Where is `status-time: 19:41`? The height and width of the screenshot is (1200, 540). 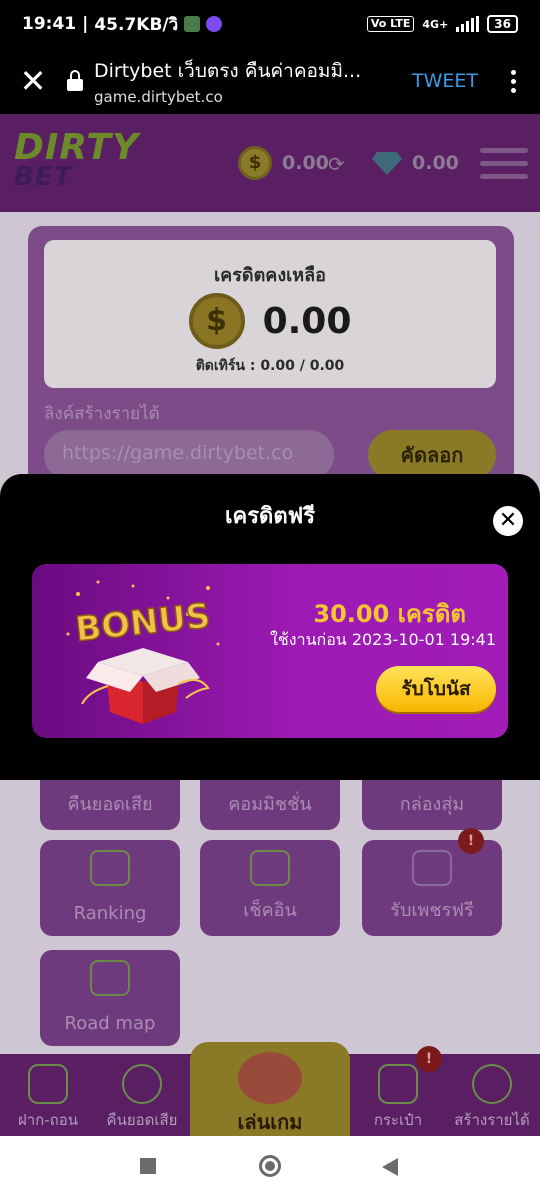
status-time: 19:41 is located at coordinates (49, 24).